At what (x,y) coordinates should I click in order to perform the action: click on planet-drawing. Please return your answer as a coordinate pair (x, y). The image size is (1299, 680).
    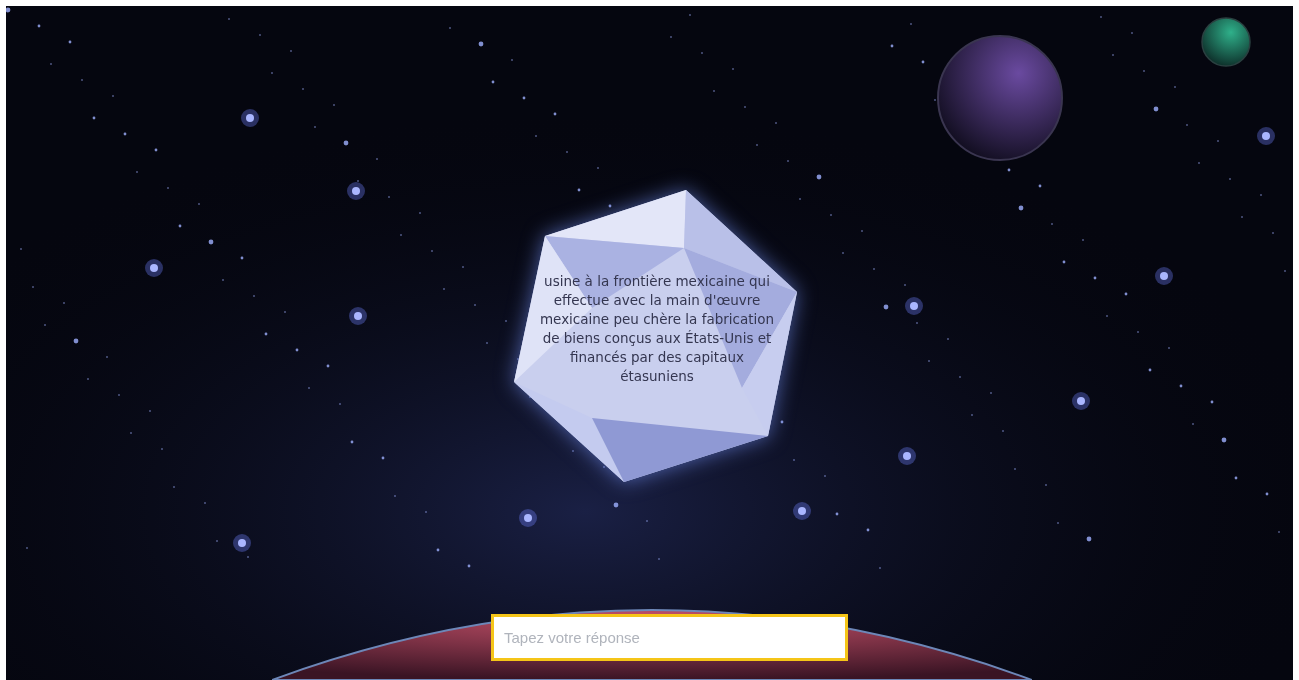
    Looking at the image, I should click on (1226, 42).